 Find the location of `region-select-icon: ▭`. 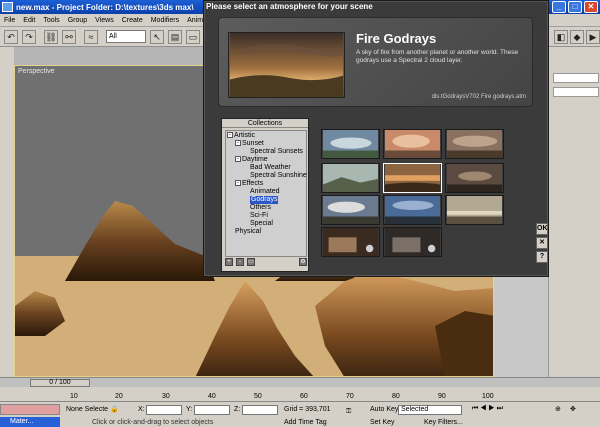

region-select-icon: ▭ is located at coordinates (193, 37).